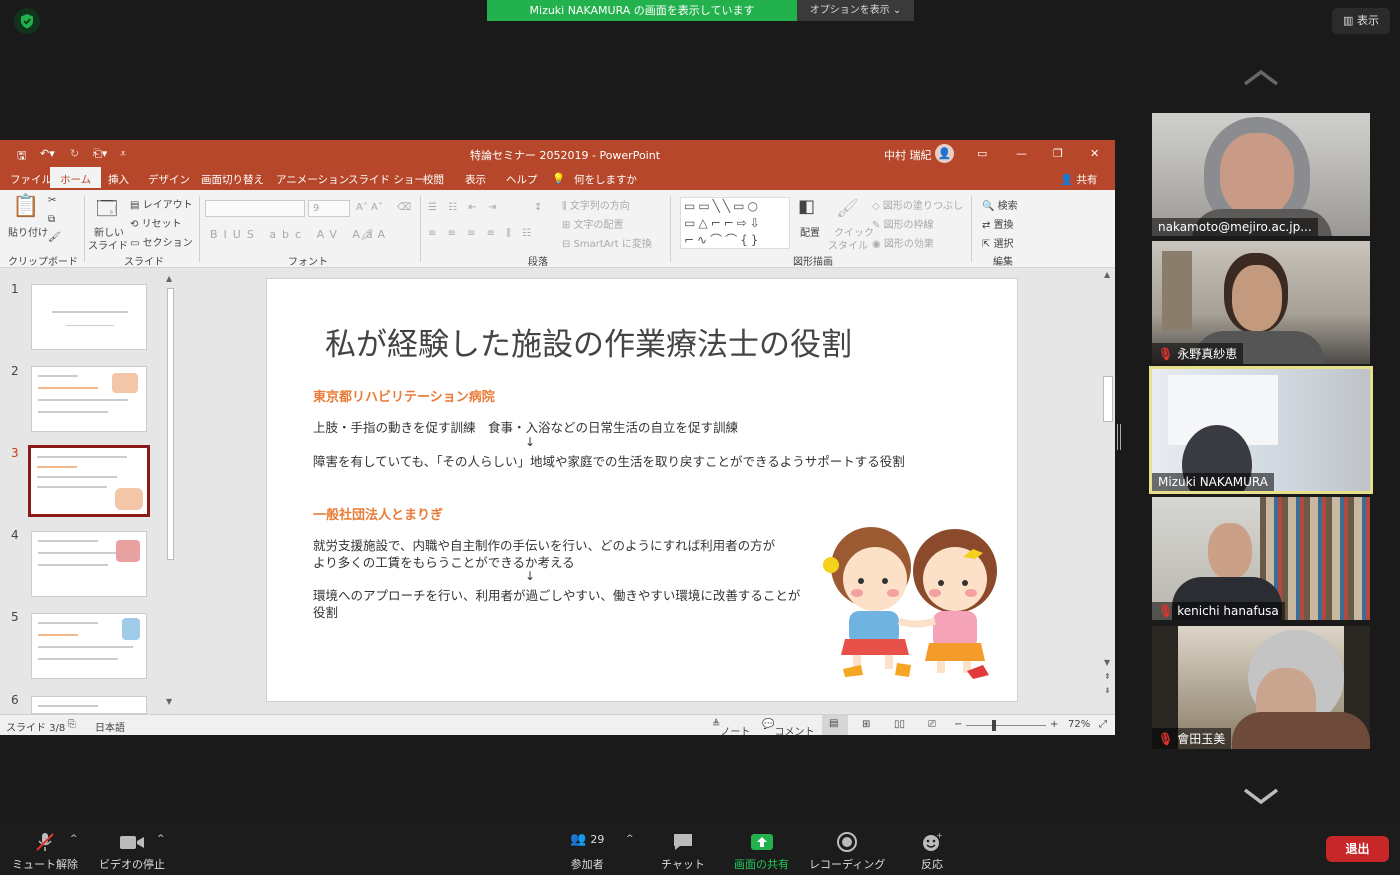 This screenshot has height=875, width=1400. I want to click on zoom-out-icon: −, so click(958, 724).